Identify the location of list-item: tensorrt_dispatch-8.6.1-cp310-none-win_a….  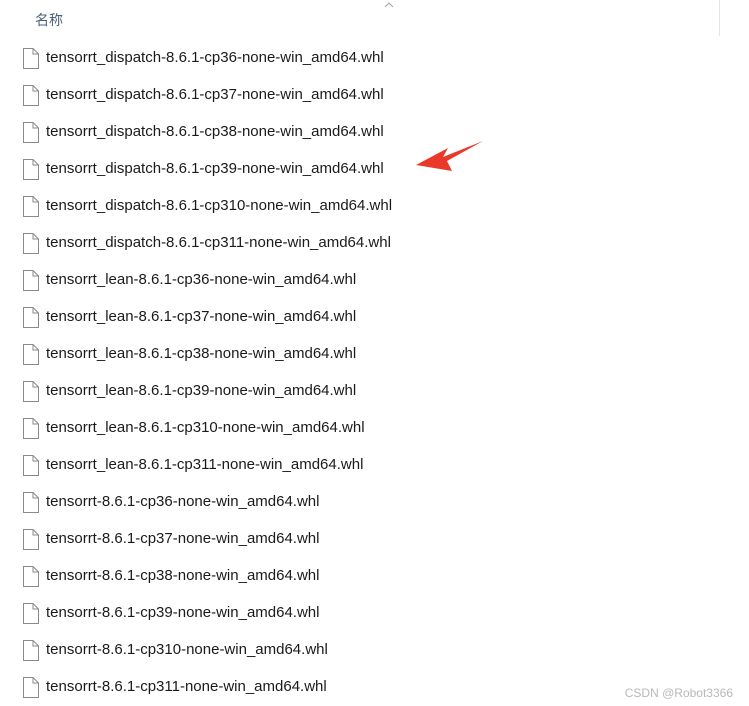
(360, 206).